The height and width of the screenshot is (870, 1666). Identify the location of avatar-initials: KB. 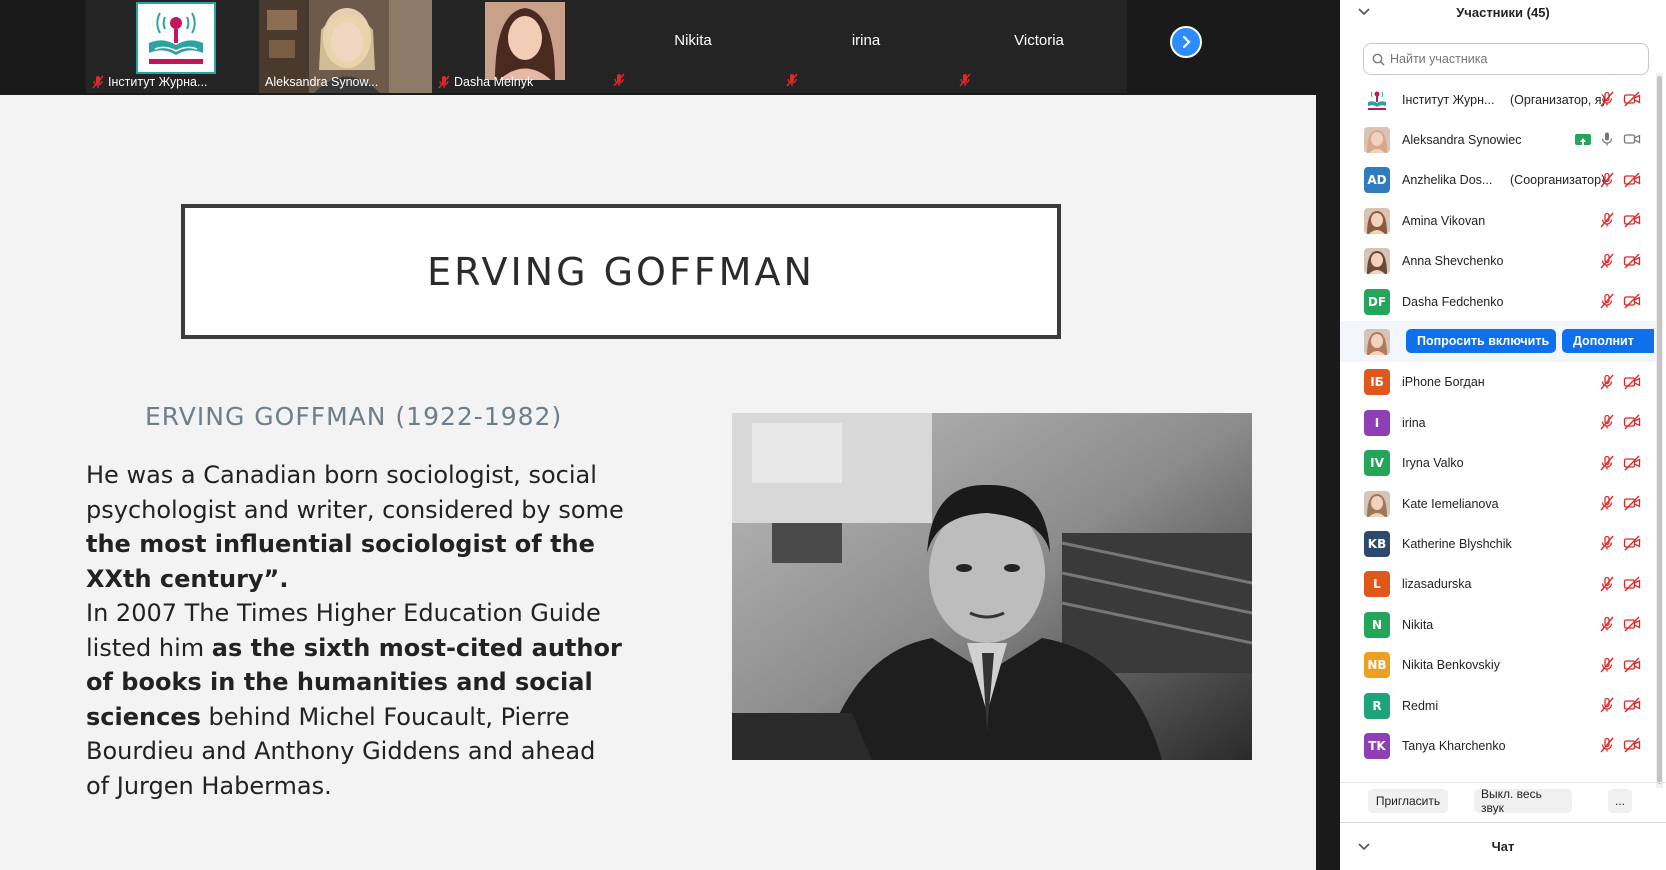
(1377, 543).